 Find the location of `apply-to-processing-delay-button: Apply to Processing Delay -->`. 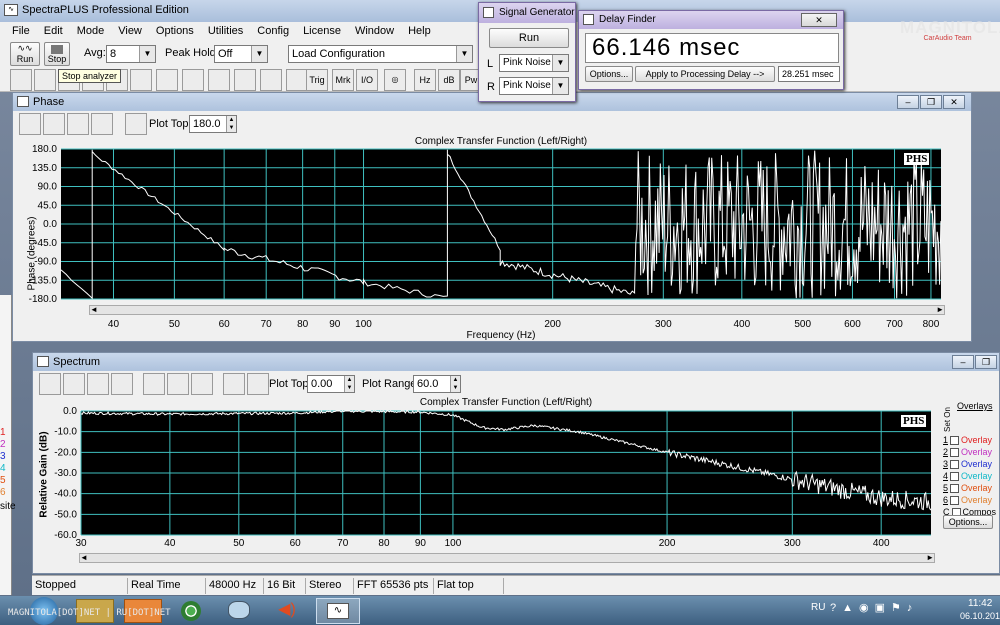

apply-to-processing-delay-button: Apply to Processing Delay --> is located at coordinates (705, 74).